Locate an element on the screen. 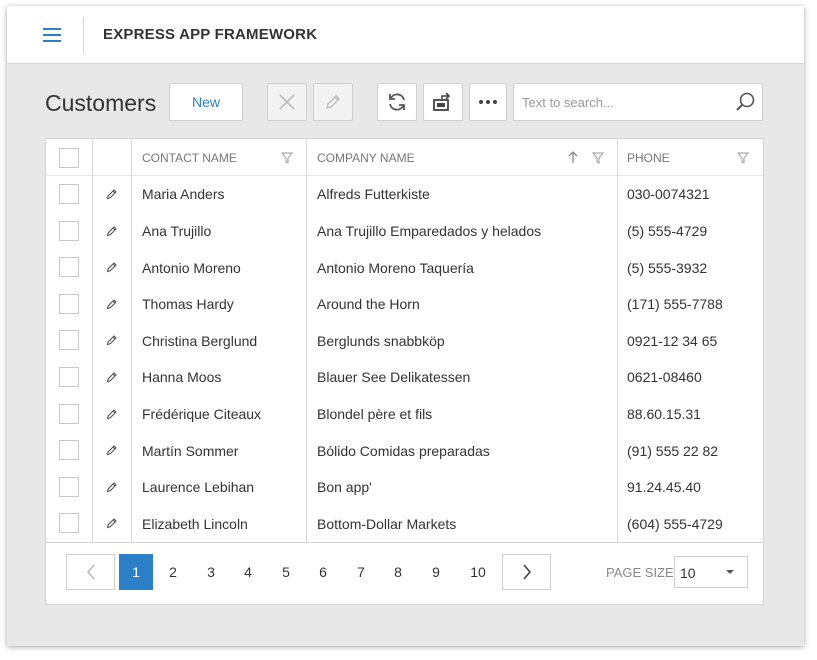  contact-name-cell: Maria Anders is located at coordinates (183, 194).